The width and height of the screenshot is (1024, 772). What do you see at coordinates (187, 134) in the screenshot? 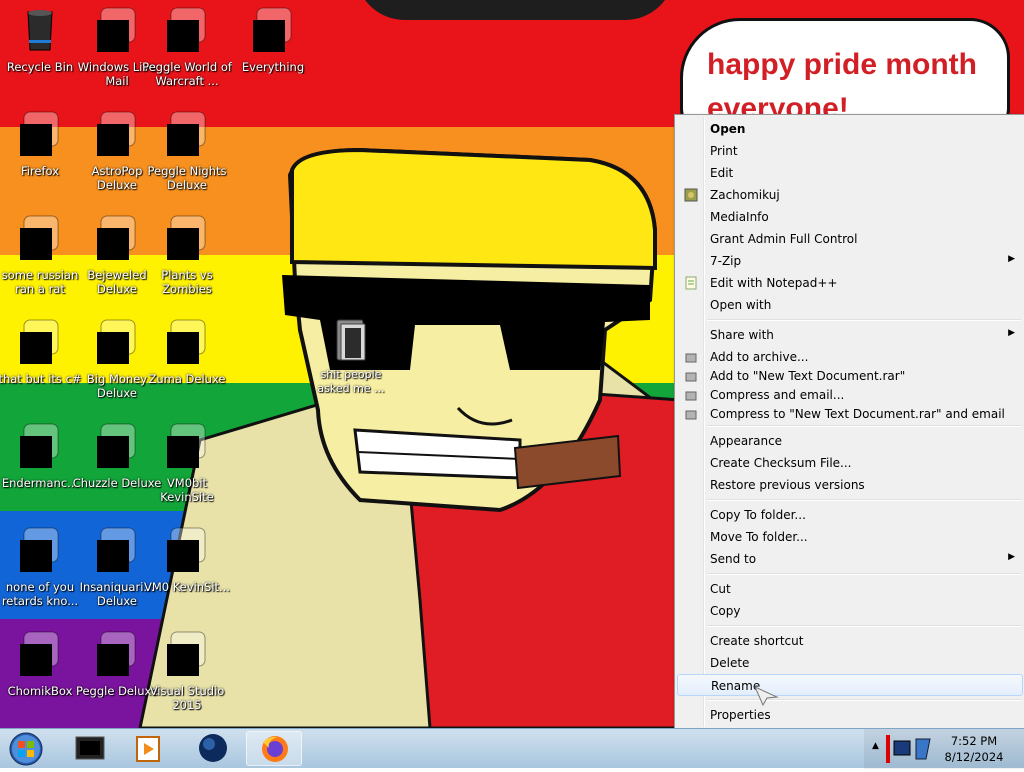
I see `peggle-nights-icon` at bounding box center [187, 134].